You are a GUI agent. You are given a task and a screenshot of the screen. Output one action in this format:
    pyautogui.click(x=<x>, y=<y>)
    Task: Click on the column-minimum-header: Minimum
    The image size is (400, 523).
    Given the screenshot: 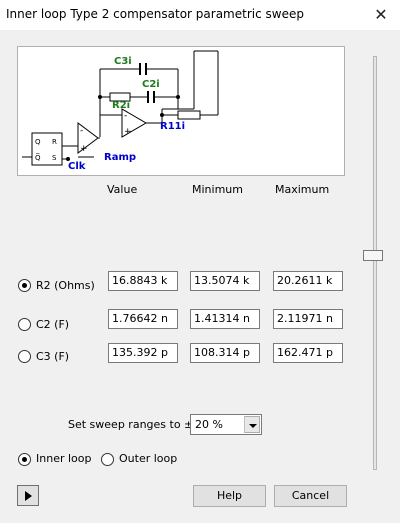 What is the action you would take?
    pyautogui.click(x=217, y=189)
    